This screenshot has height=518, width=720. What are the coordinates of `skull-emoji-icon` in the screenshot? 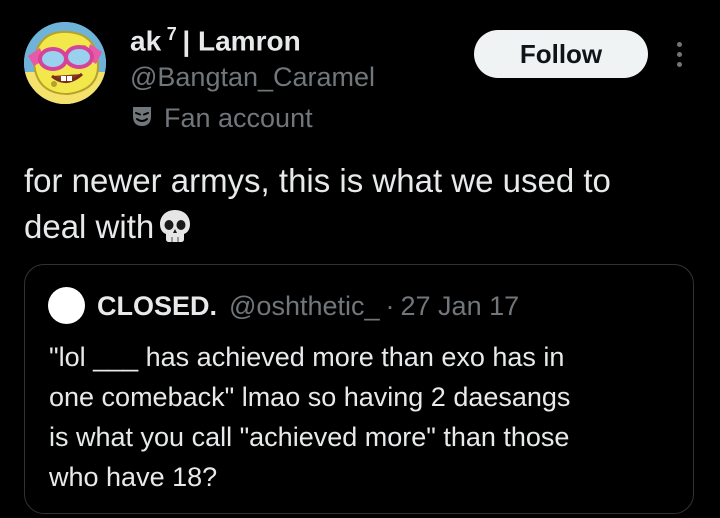 It's located at (175, 232).